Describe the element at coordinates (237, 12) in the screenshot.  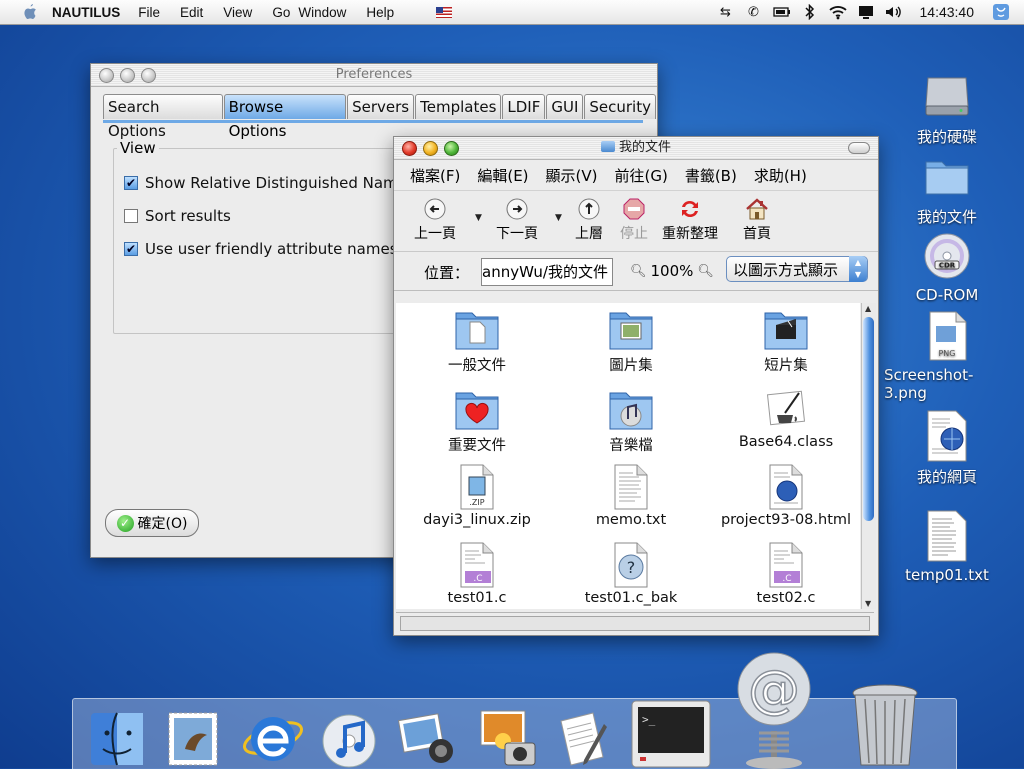
I see `menu-view: View` at that location.